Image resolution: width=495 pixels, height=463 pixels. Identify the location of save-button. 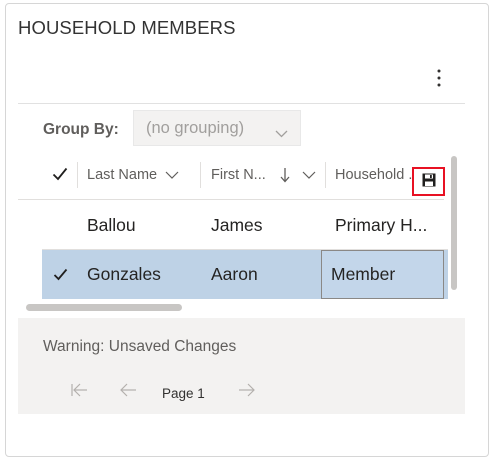
(428, 181).